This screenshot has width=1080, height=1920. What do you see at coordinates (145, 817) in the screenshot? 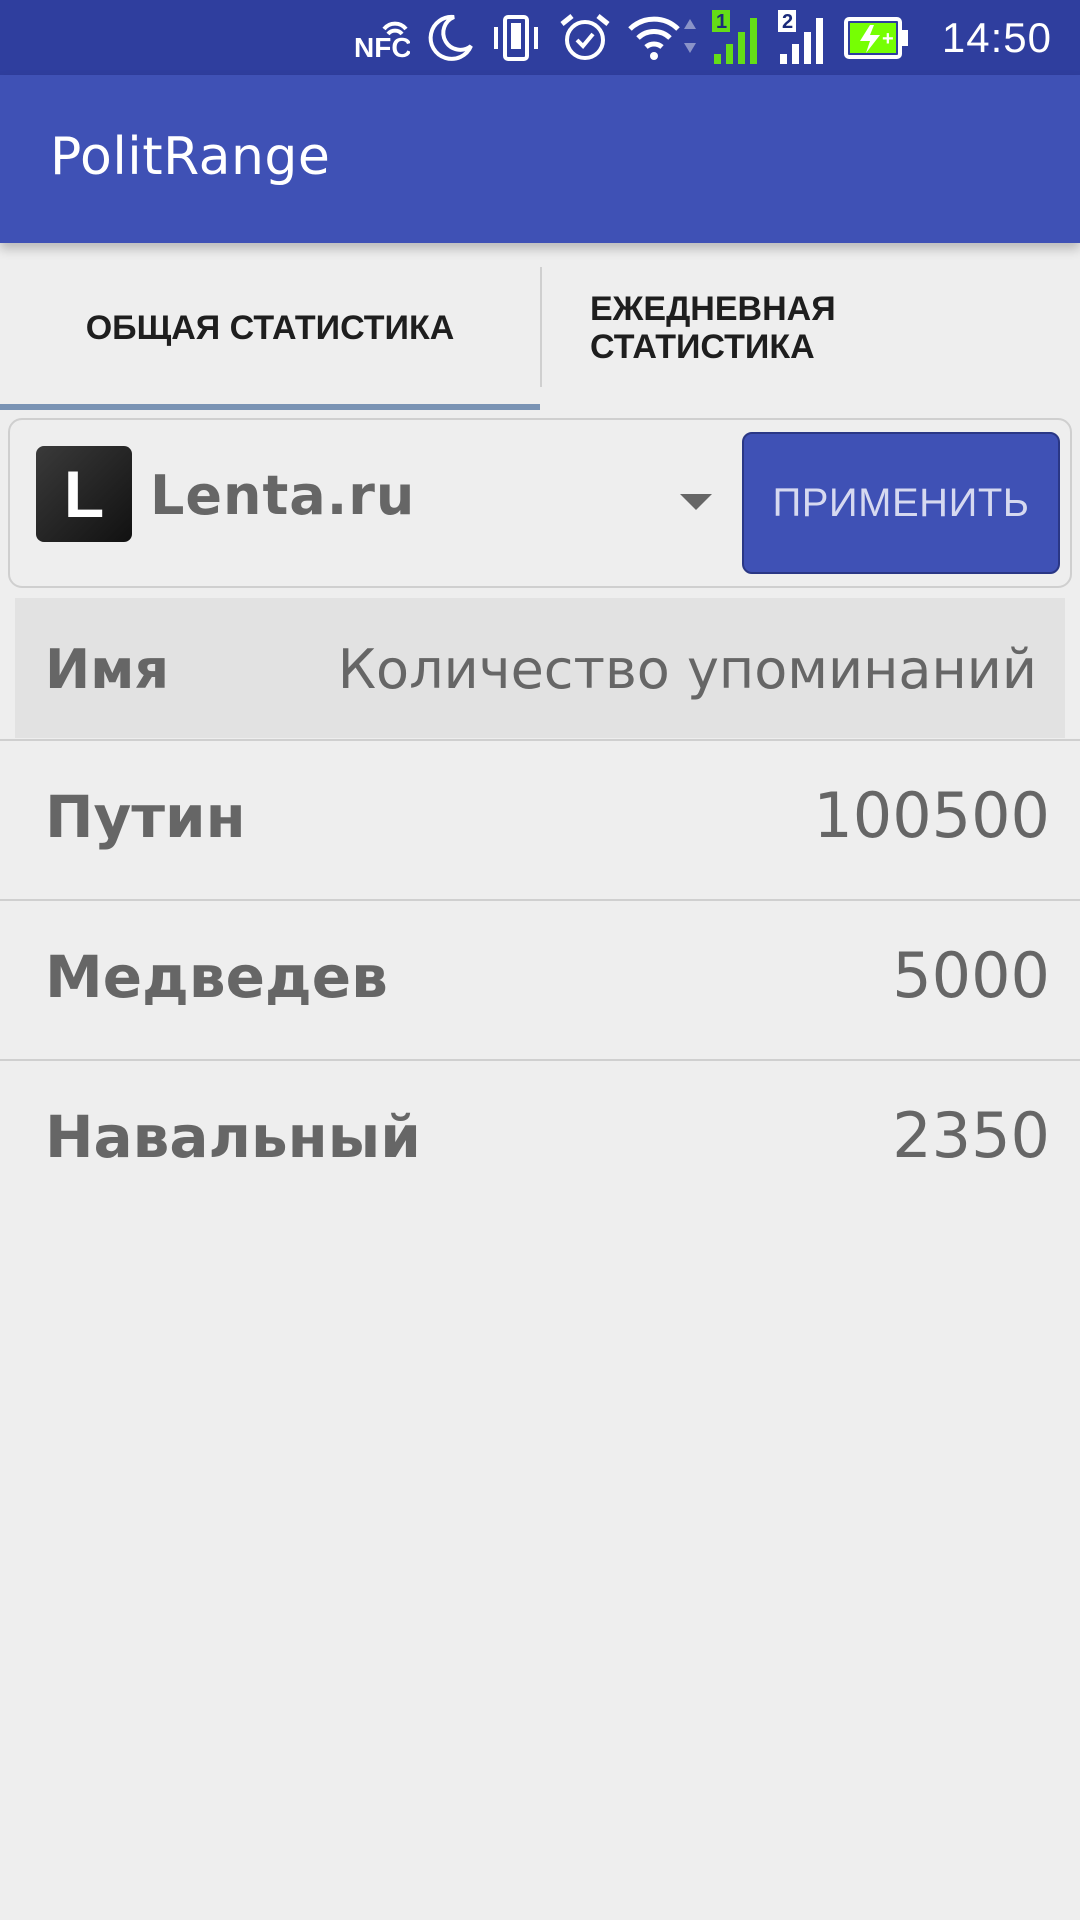
I see `row-name: Путин` at bounding box center [145, 817].